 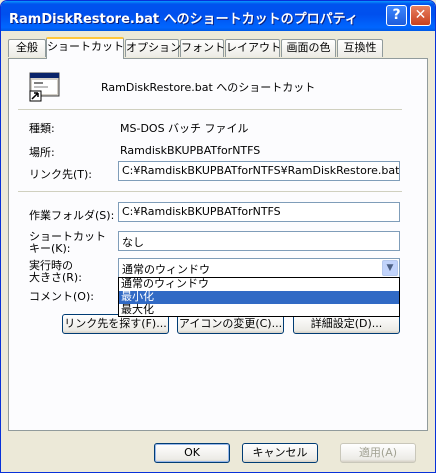 What do you see at coordinates (166, 269) in the screenshot?
I see `run-size-selected-value: 通常のウィンドウ` at bounding box center [166, 269].